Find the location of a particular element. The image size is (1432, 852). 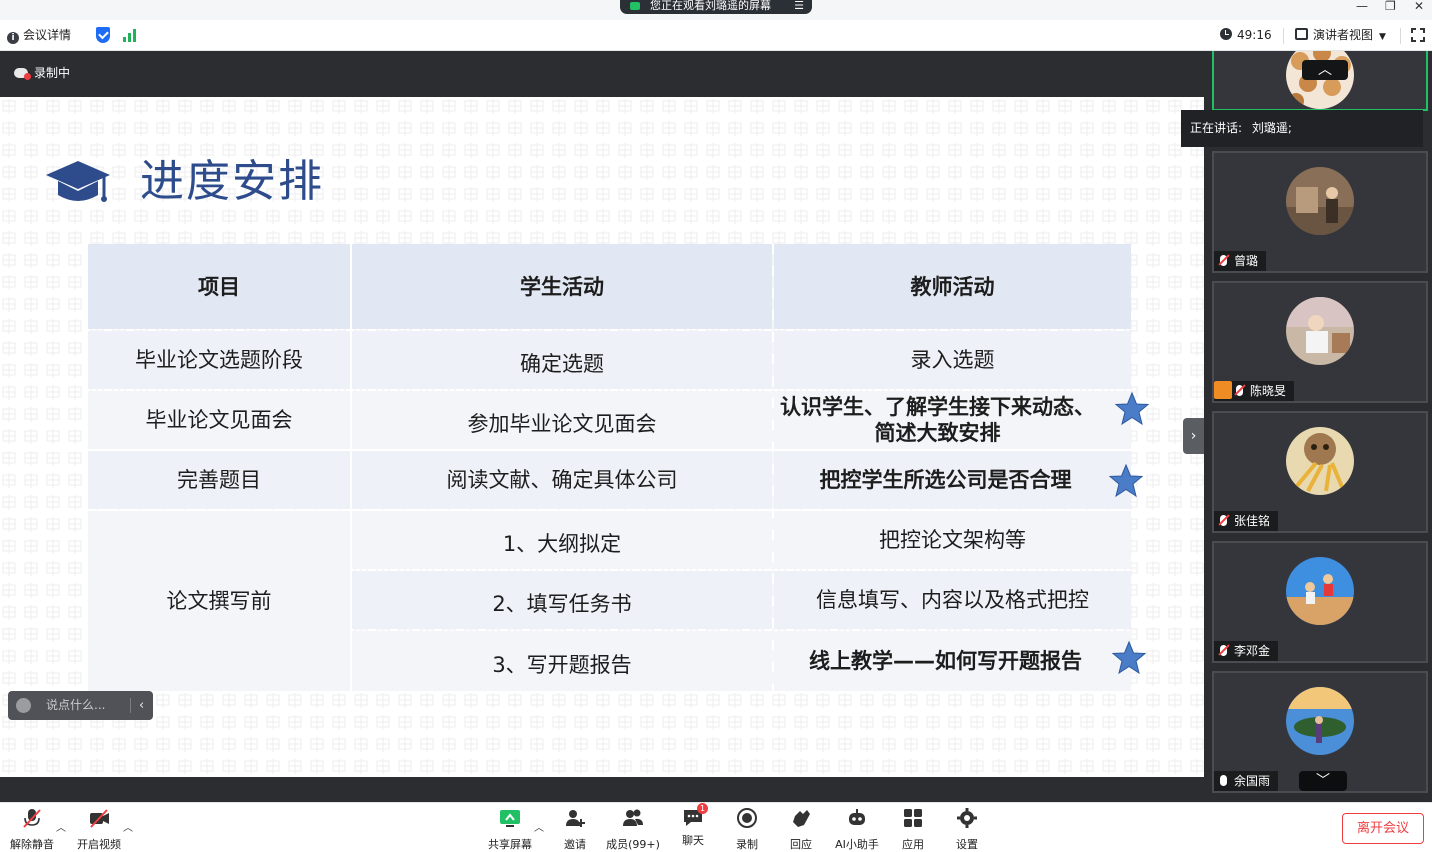

table-cell: 把控论文架构等 is located at coordinates (952, 540).